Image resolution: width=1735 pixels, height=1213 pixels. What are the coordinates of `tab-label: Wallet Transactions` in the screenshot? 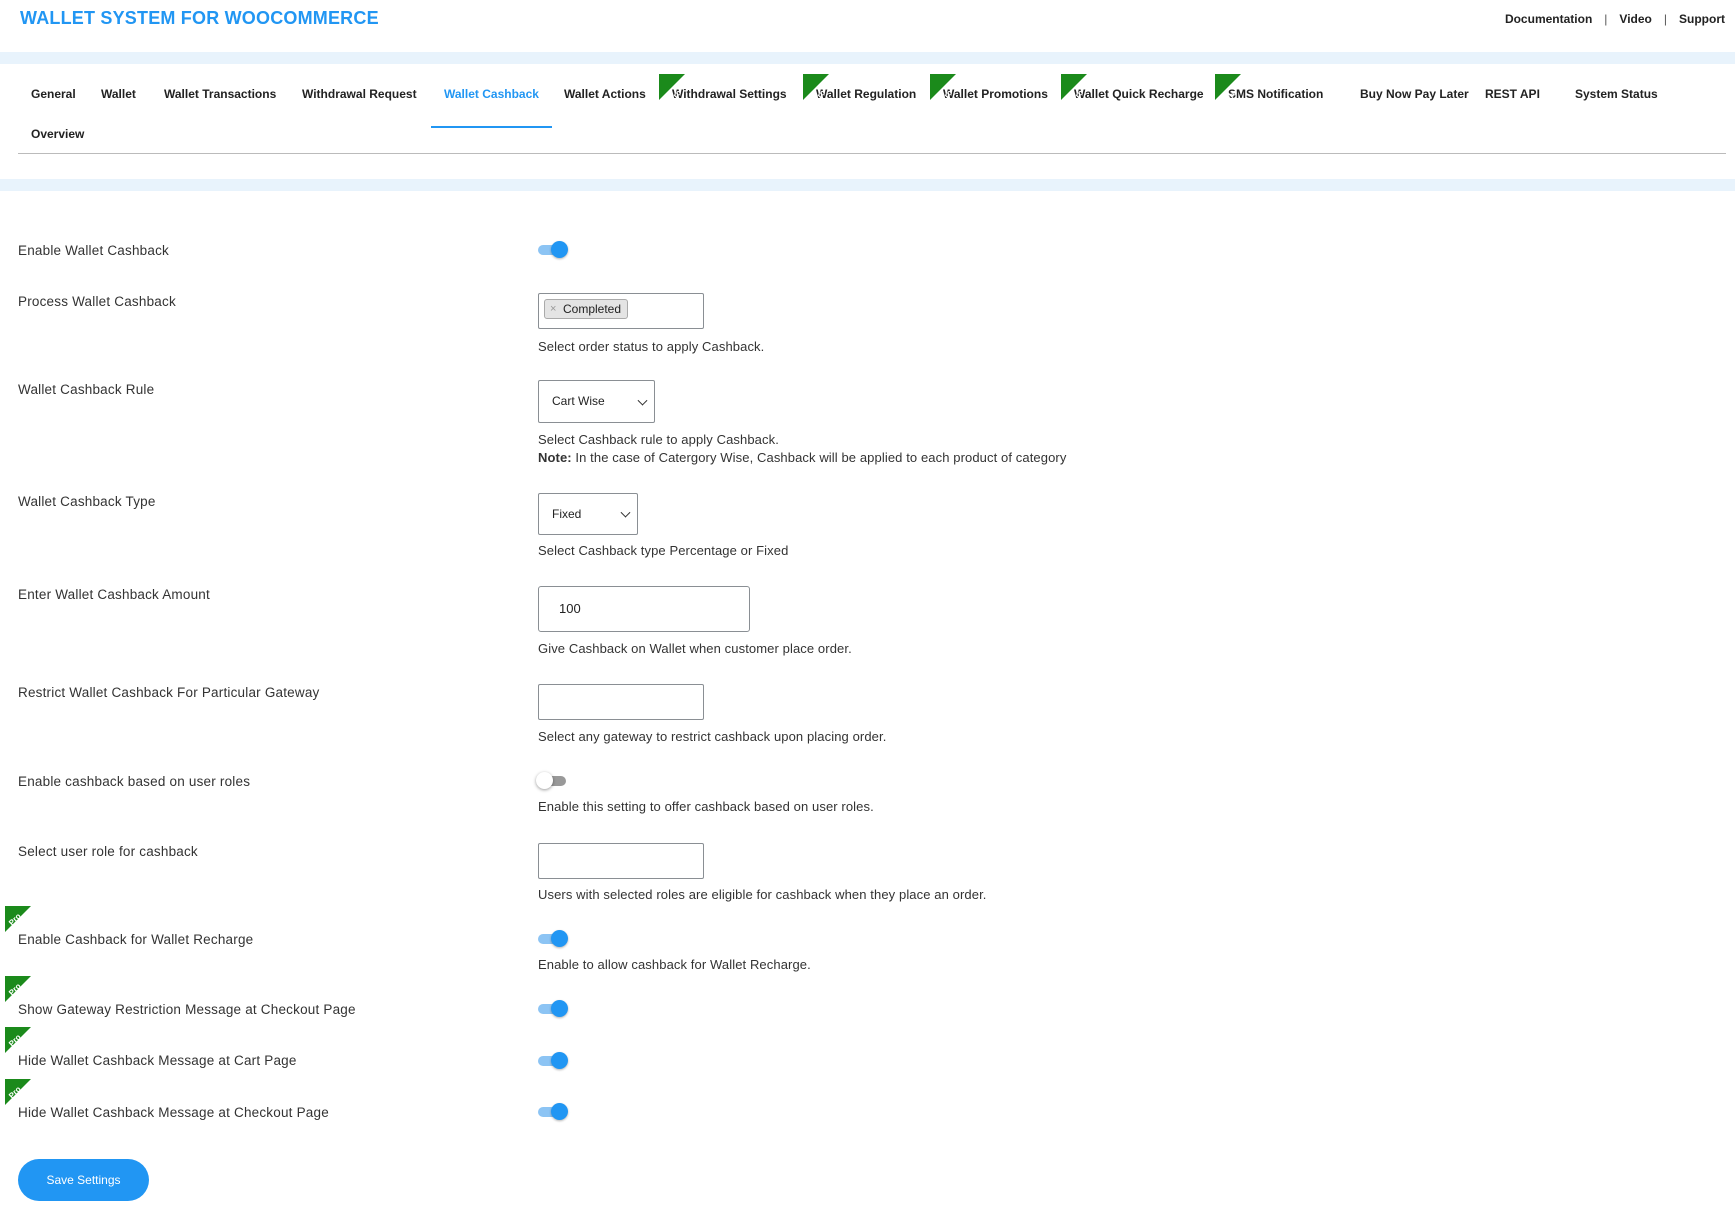 It's located at (220, 94).